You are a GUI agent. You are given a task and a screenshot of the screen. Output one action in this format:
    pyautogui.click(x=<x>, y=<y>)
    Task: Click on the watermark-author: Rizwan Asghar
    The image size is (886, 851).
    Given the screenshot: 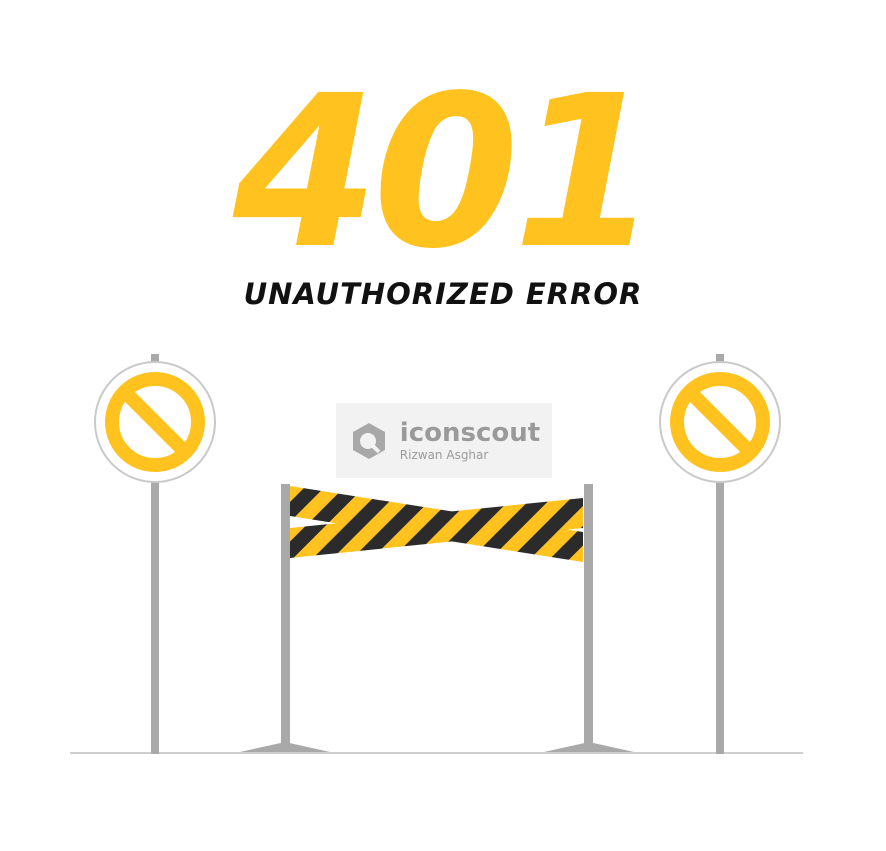 What is the action you would take?
    pyautogui.click(x=444, y=455)
    